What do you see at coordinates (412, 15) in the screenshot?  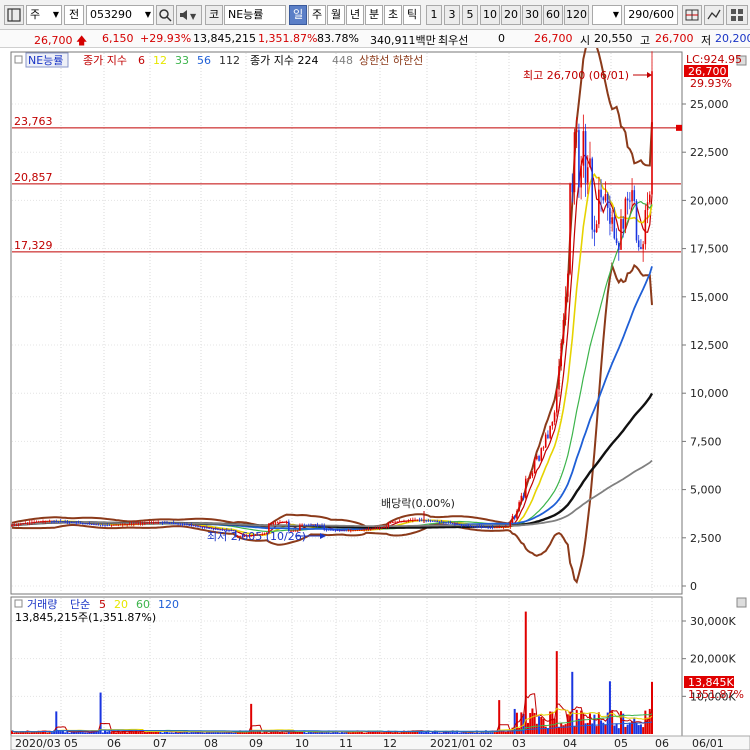 I see `tab-tick: 틱` at bounding box center [412, 15].